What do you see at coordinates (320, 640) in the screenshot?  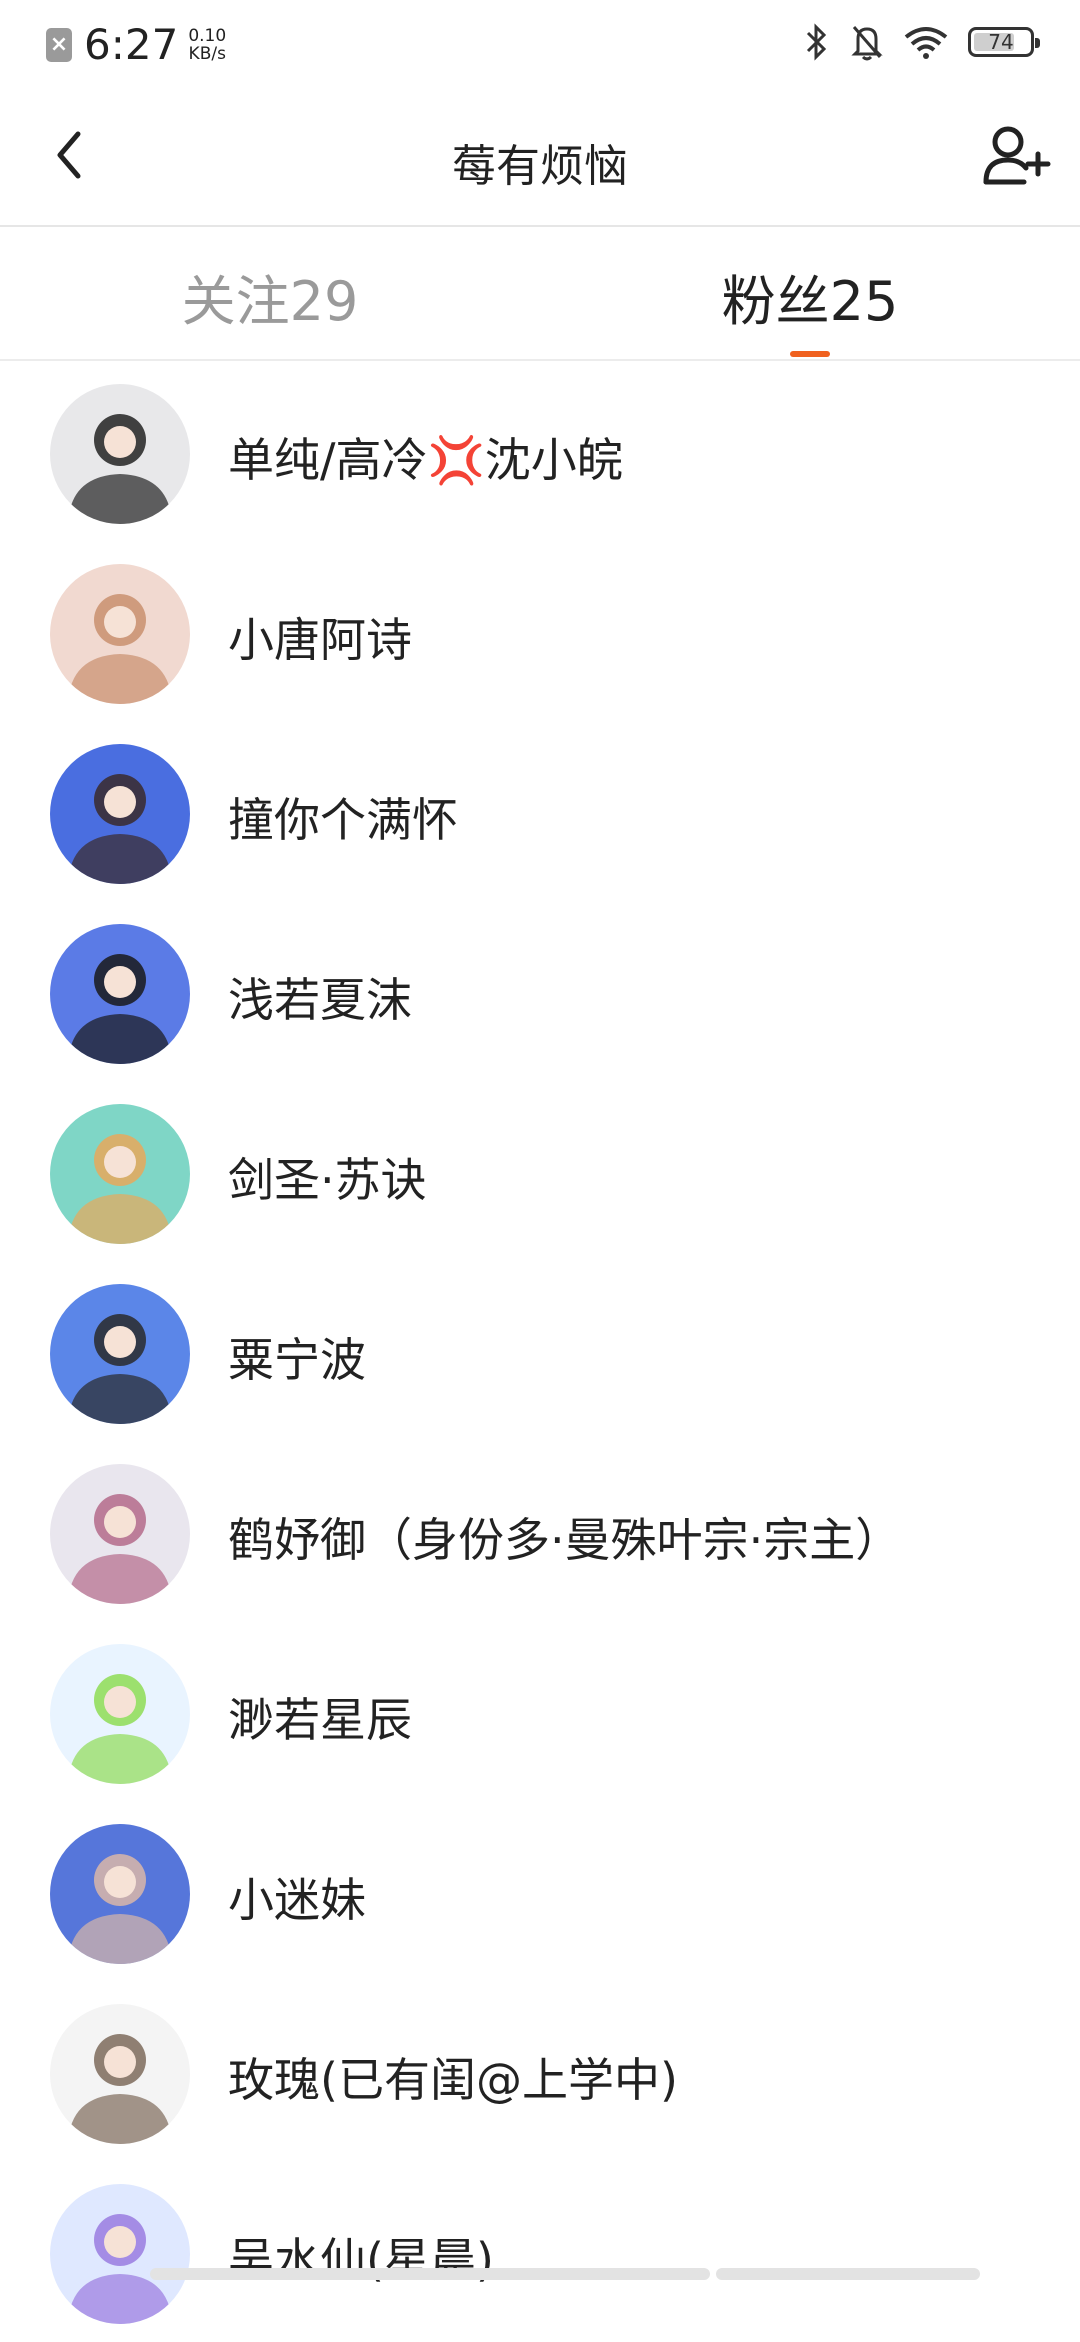 I see `fan-name: 小唐阿诗` at bounding box center [320, 640].